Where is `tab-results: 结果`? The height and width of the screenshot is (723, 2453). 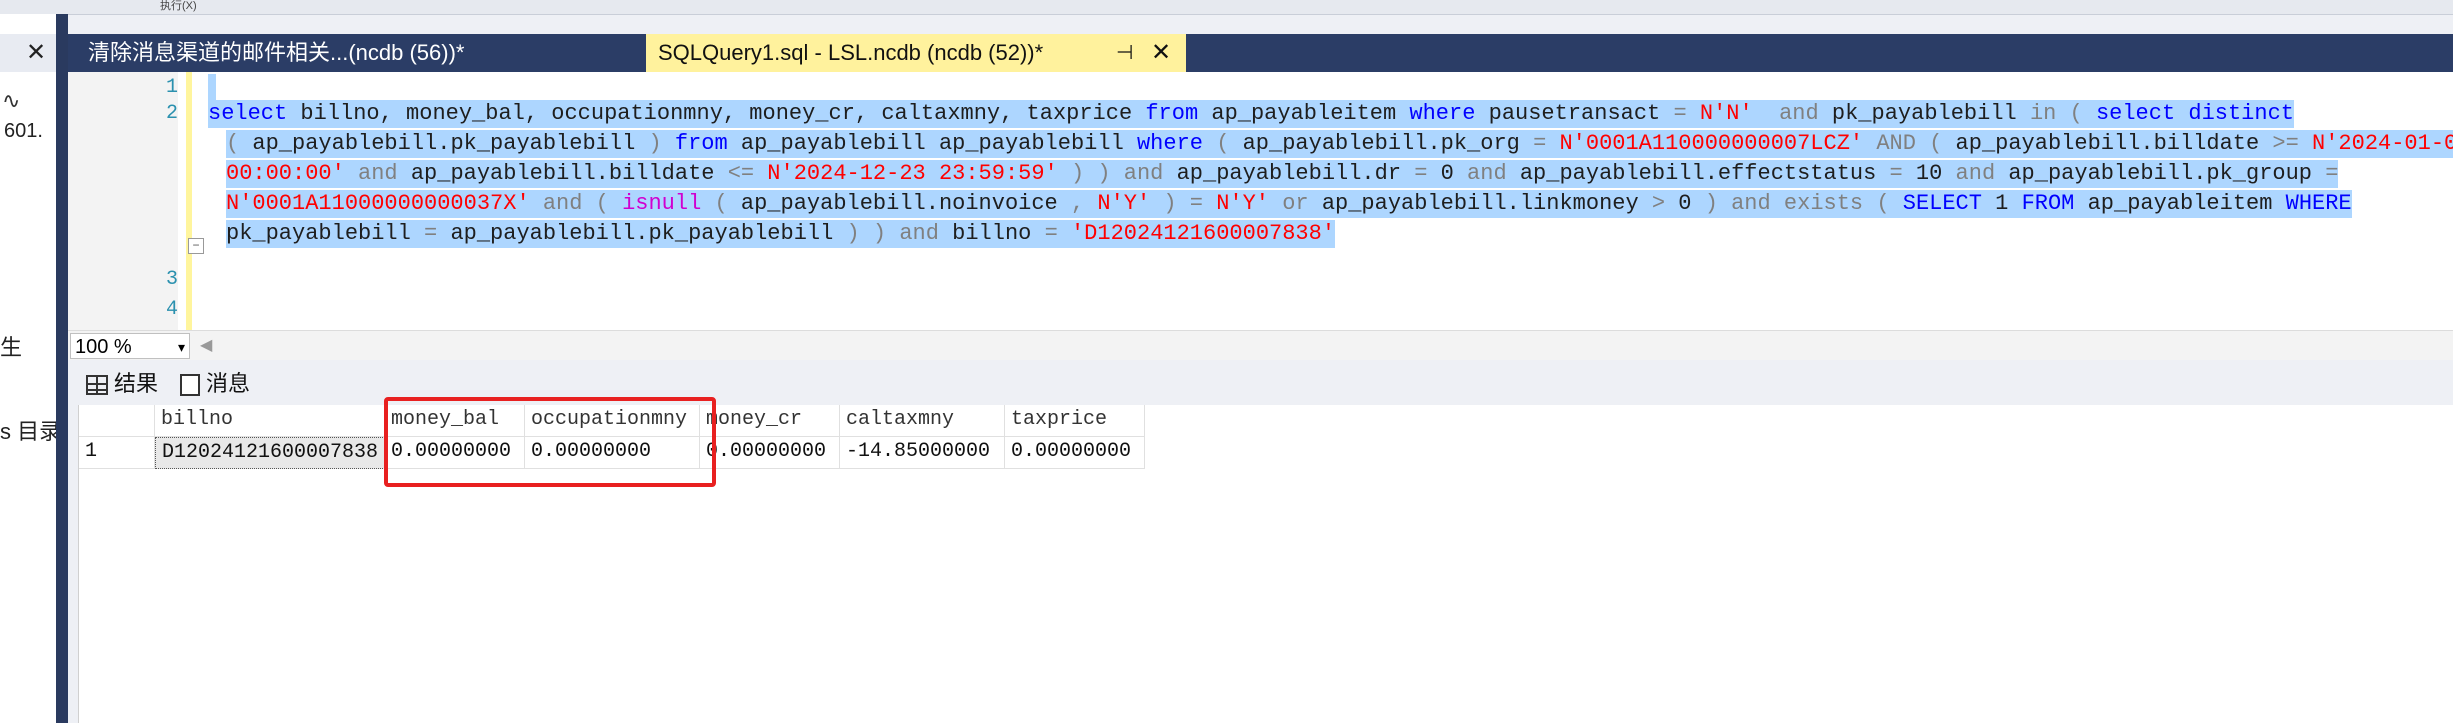 tab-results: 结果 is located at coordinates (122, 382).